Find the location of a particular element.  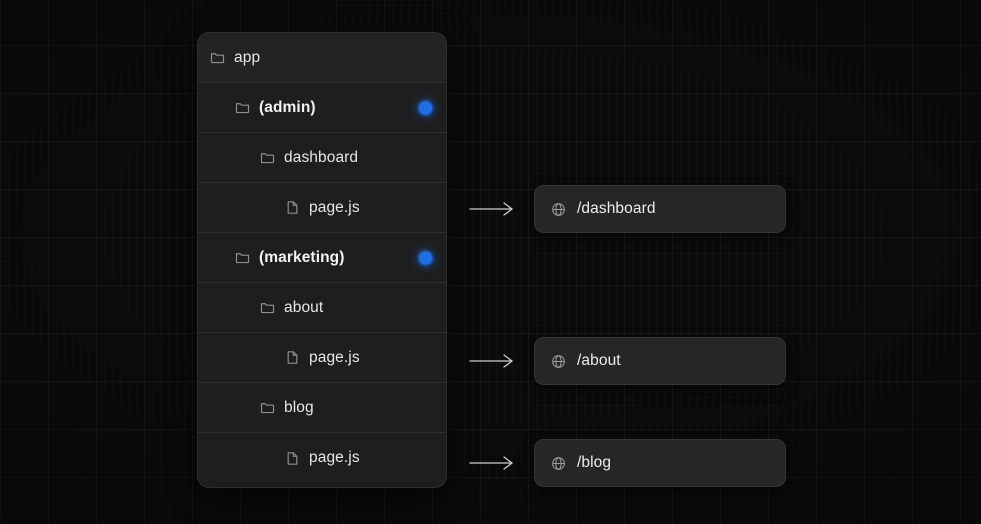

tree-row-label: about is located at coordinates (304, 307).